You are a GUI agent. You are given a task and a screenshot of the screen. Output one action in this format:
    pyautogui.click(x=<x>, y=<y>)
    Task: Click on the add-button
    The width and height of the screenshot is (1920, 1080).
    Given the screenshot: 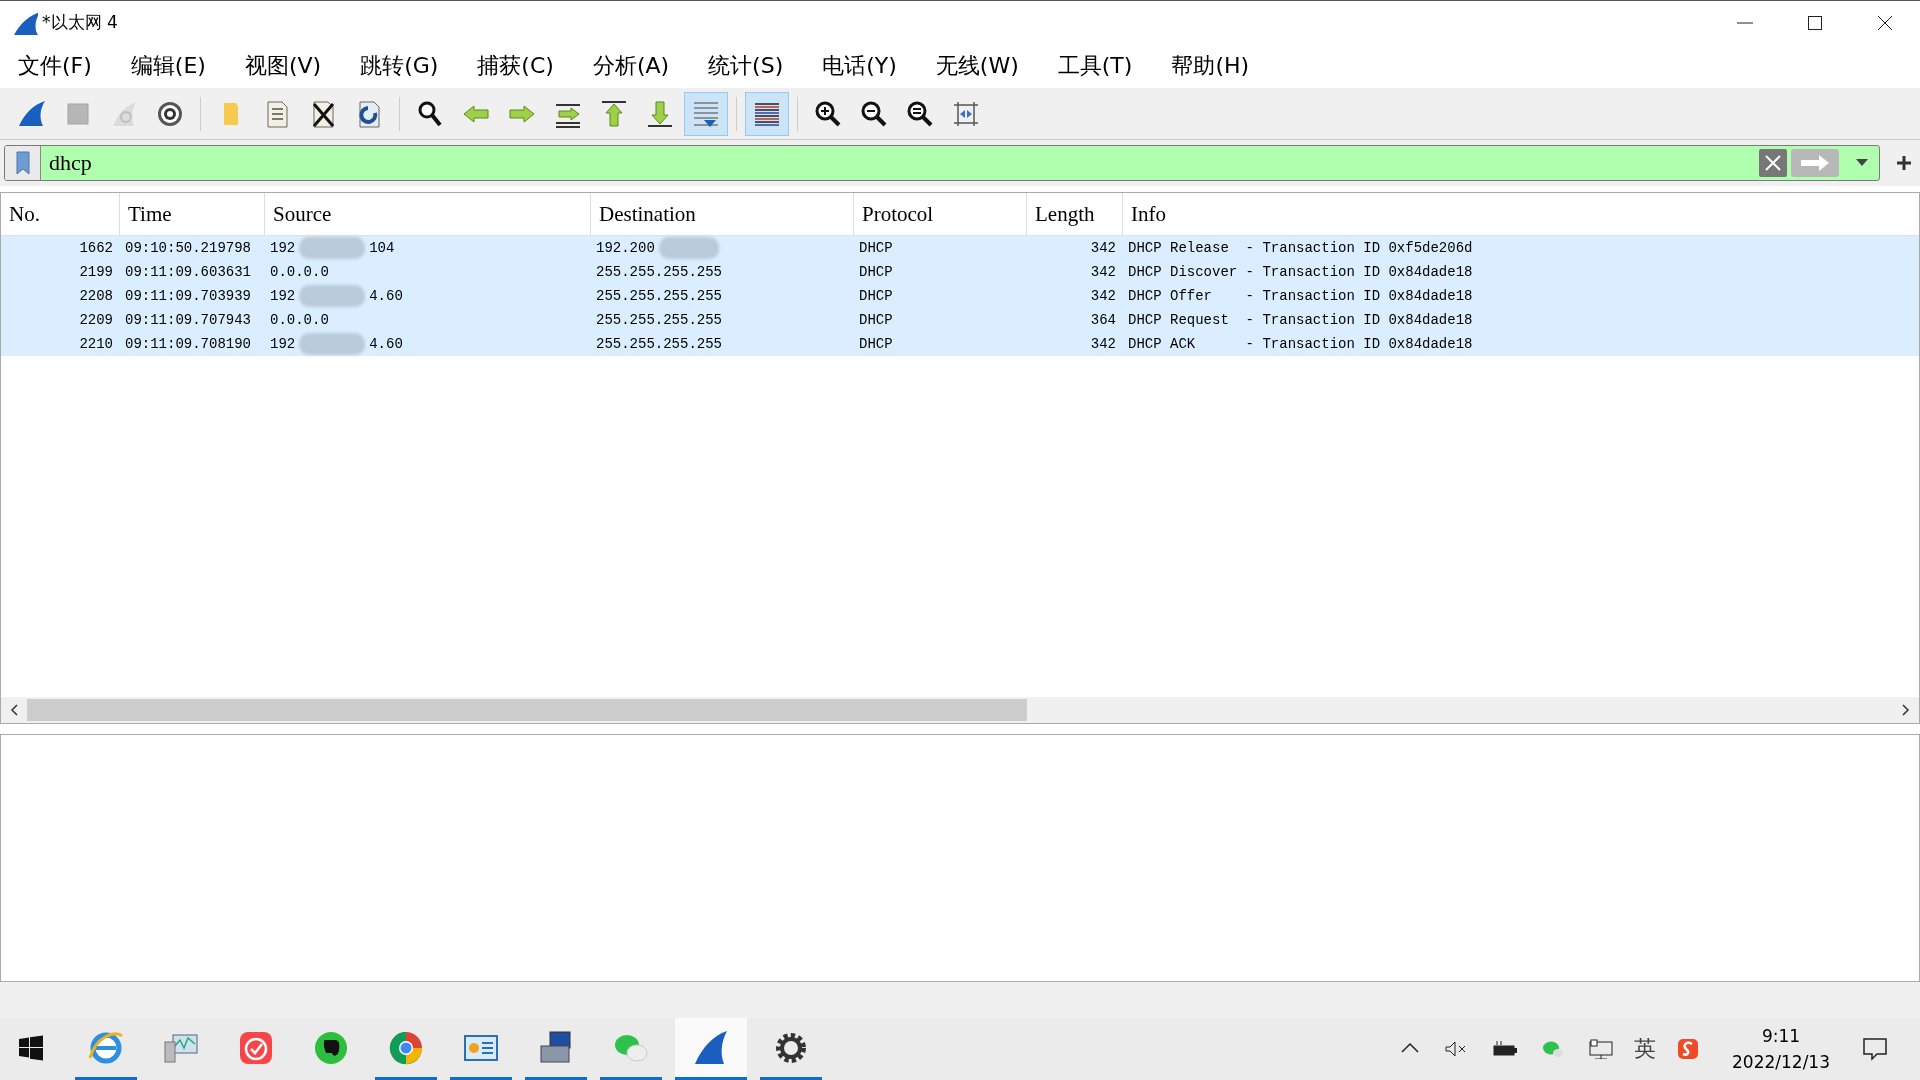 What is the action you would take?
    pyautogui.click(x=1904, y=163)
    